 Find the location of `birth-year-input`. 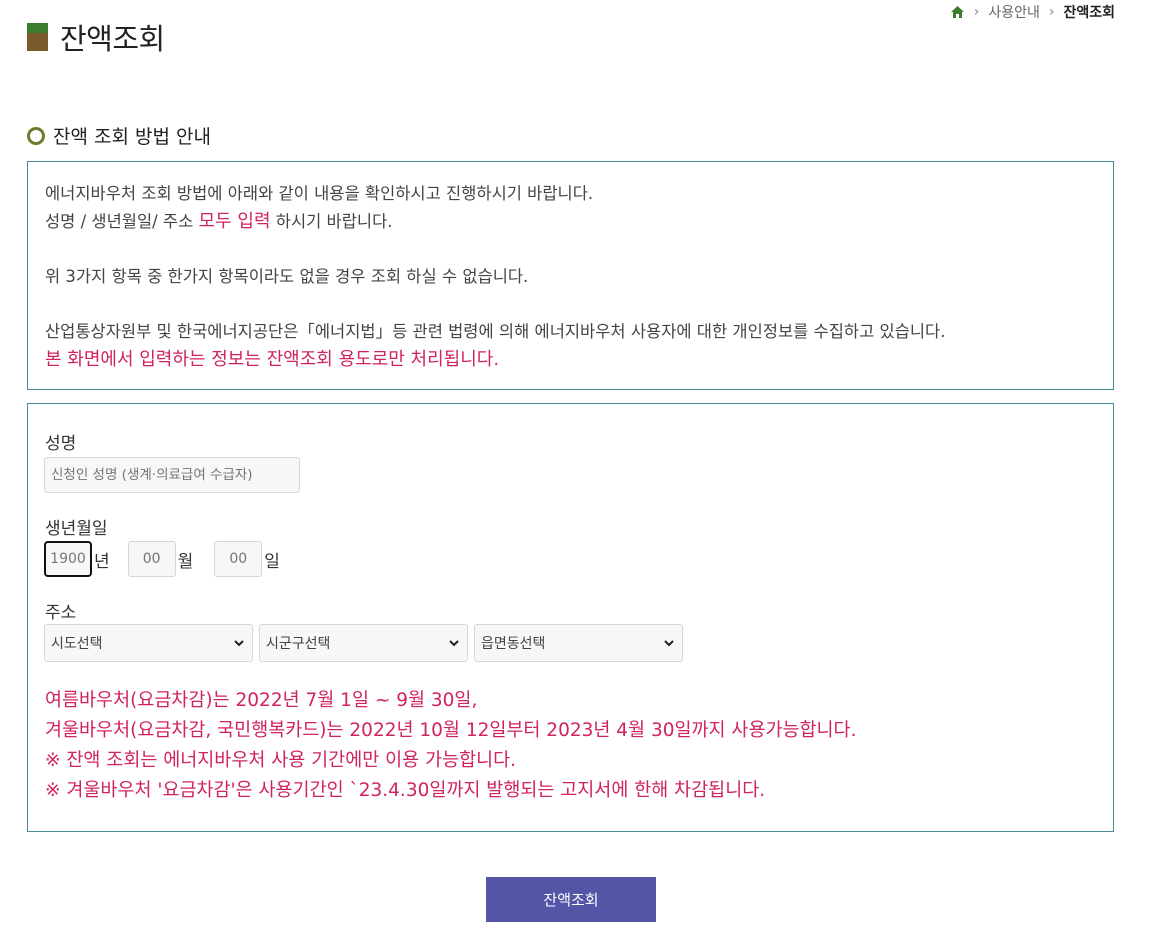

birth-year-input is located at coordinates (68, 559).